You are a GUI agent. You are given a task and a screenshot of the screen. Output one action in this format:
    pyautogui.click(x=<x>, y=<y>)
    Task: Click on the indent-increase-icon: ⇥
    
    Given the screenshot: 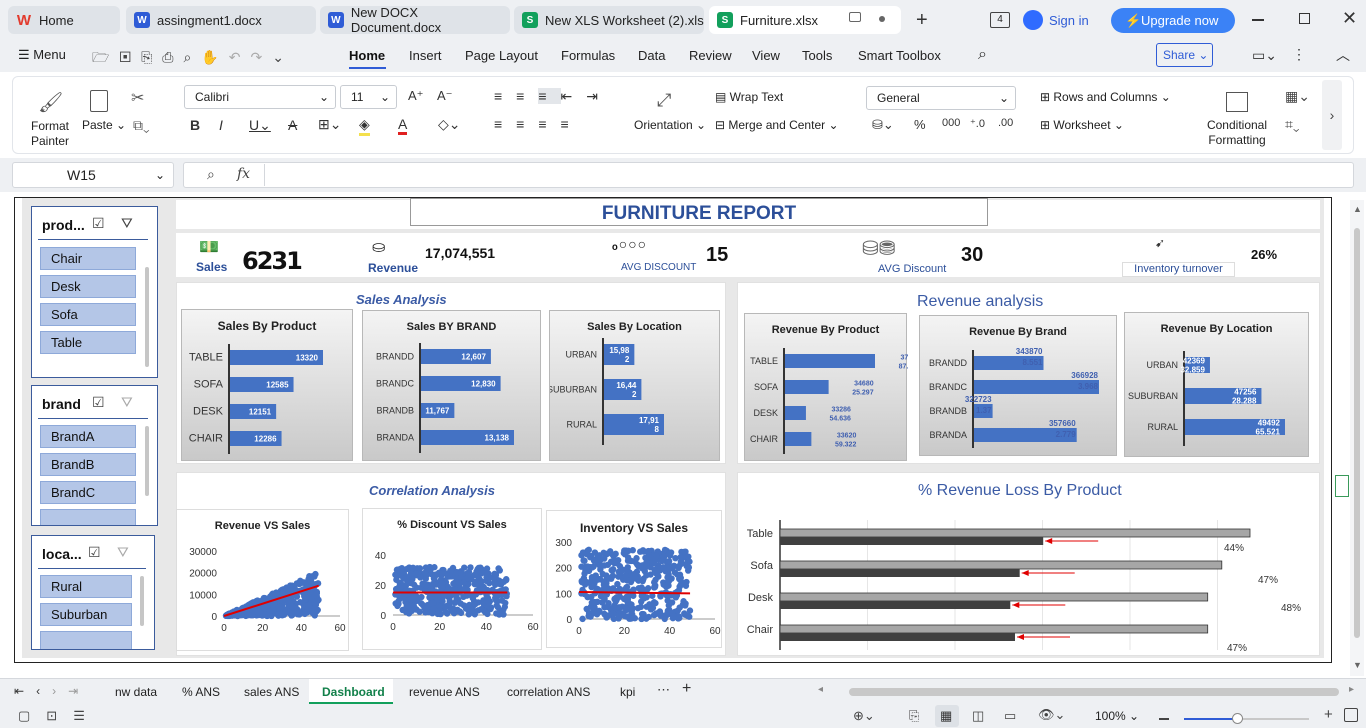 What is the action you would take?
    pyautogui.click(x=599, y=96)
    